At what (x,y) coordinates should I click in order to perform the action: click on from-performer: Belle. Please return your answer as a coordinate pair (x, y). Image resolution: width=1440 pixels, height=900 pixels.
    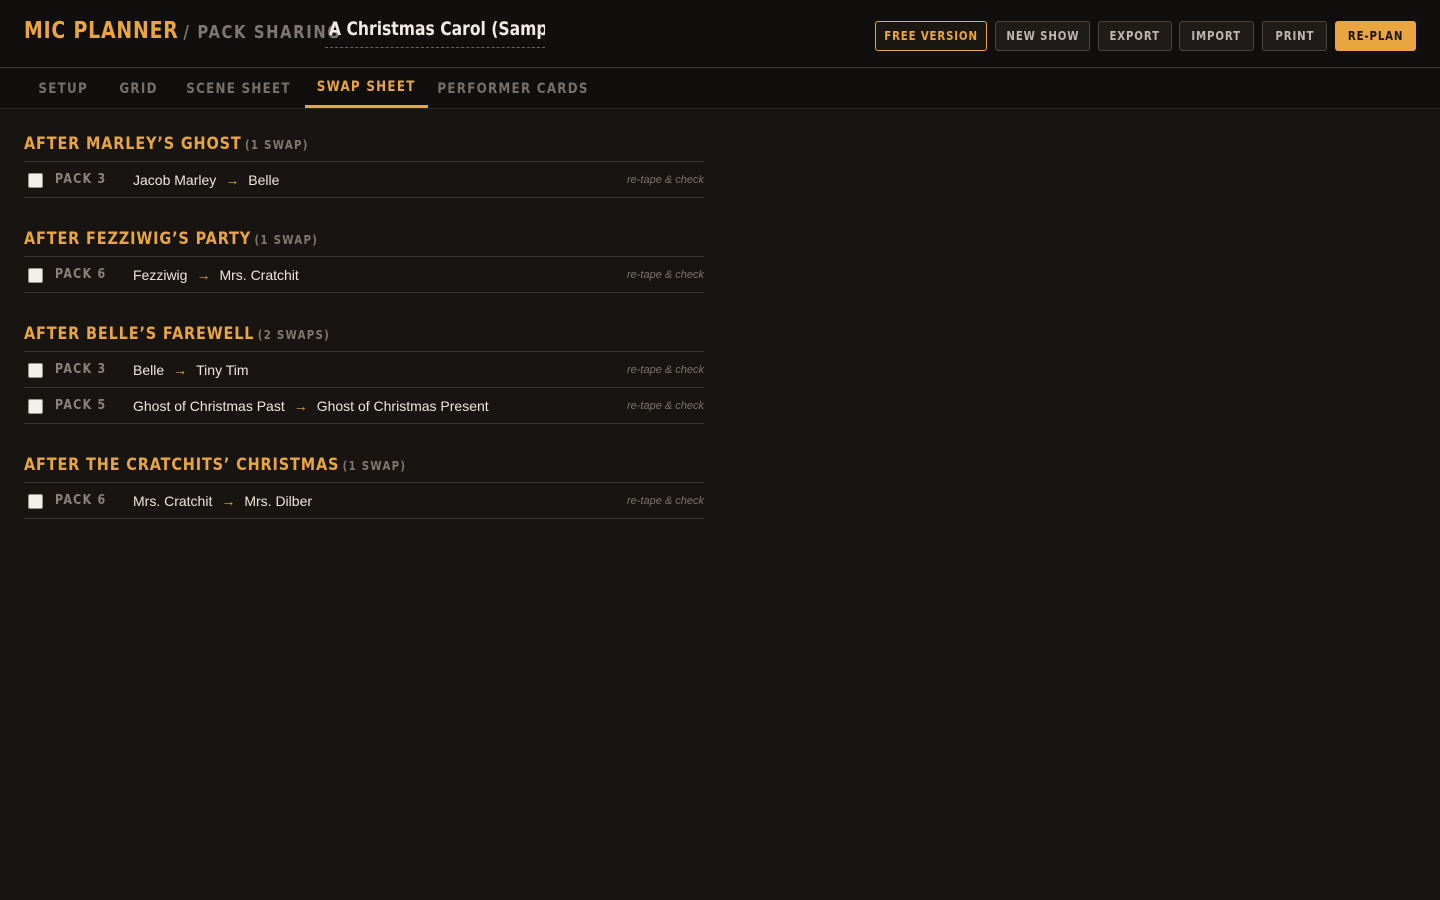
    Looking at the image, I should click on (149, 370).